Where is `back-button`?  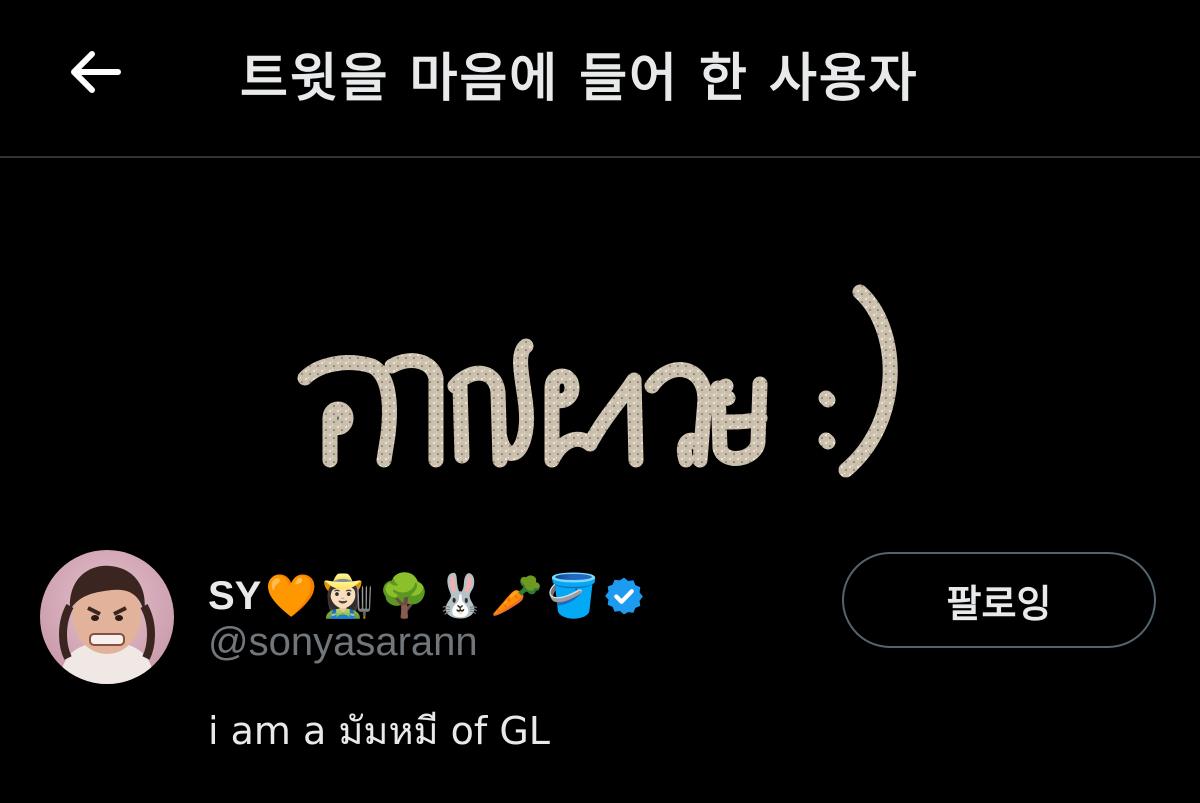 back-button is located at coordinates (94, 72).